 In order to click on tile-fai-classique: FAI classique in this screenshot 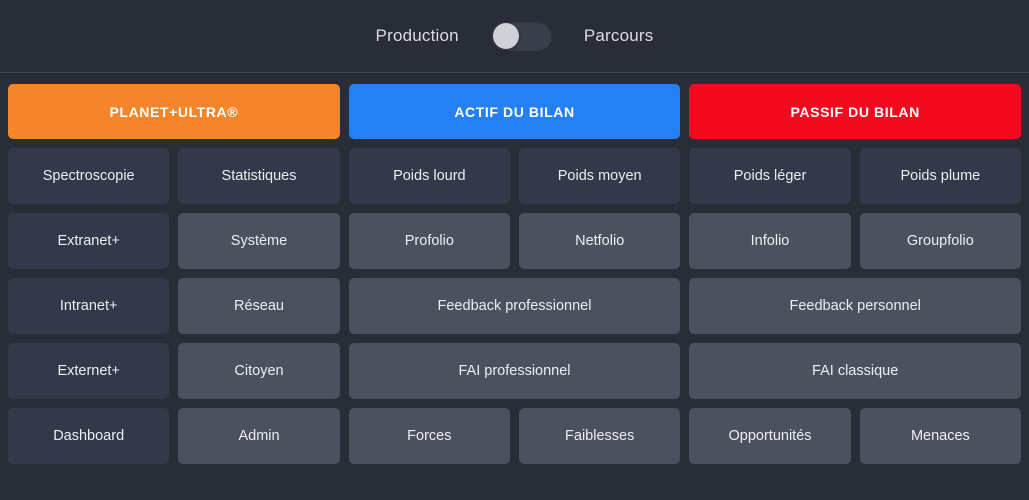, I will do `click(855, 371)`.